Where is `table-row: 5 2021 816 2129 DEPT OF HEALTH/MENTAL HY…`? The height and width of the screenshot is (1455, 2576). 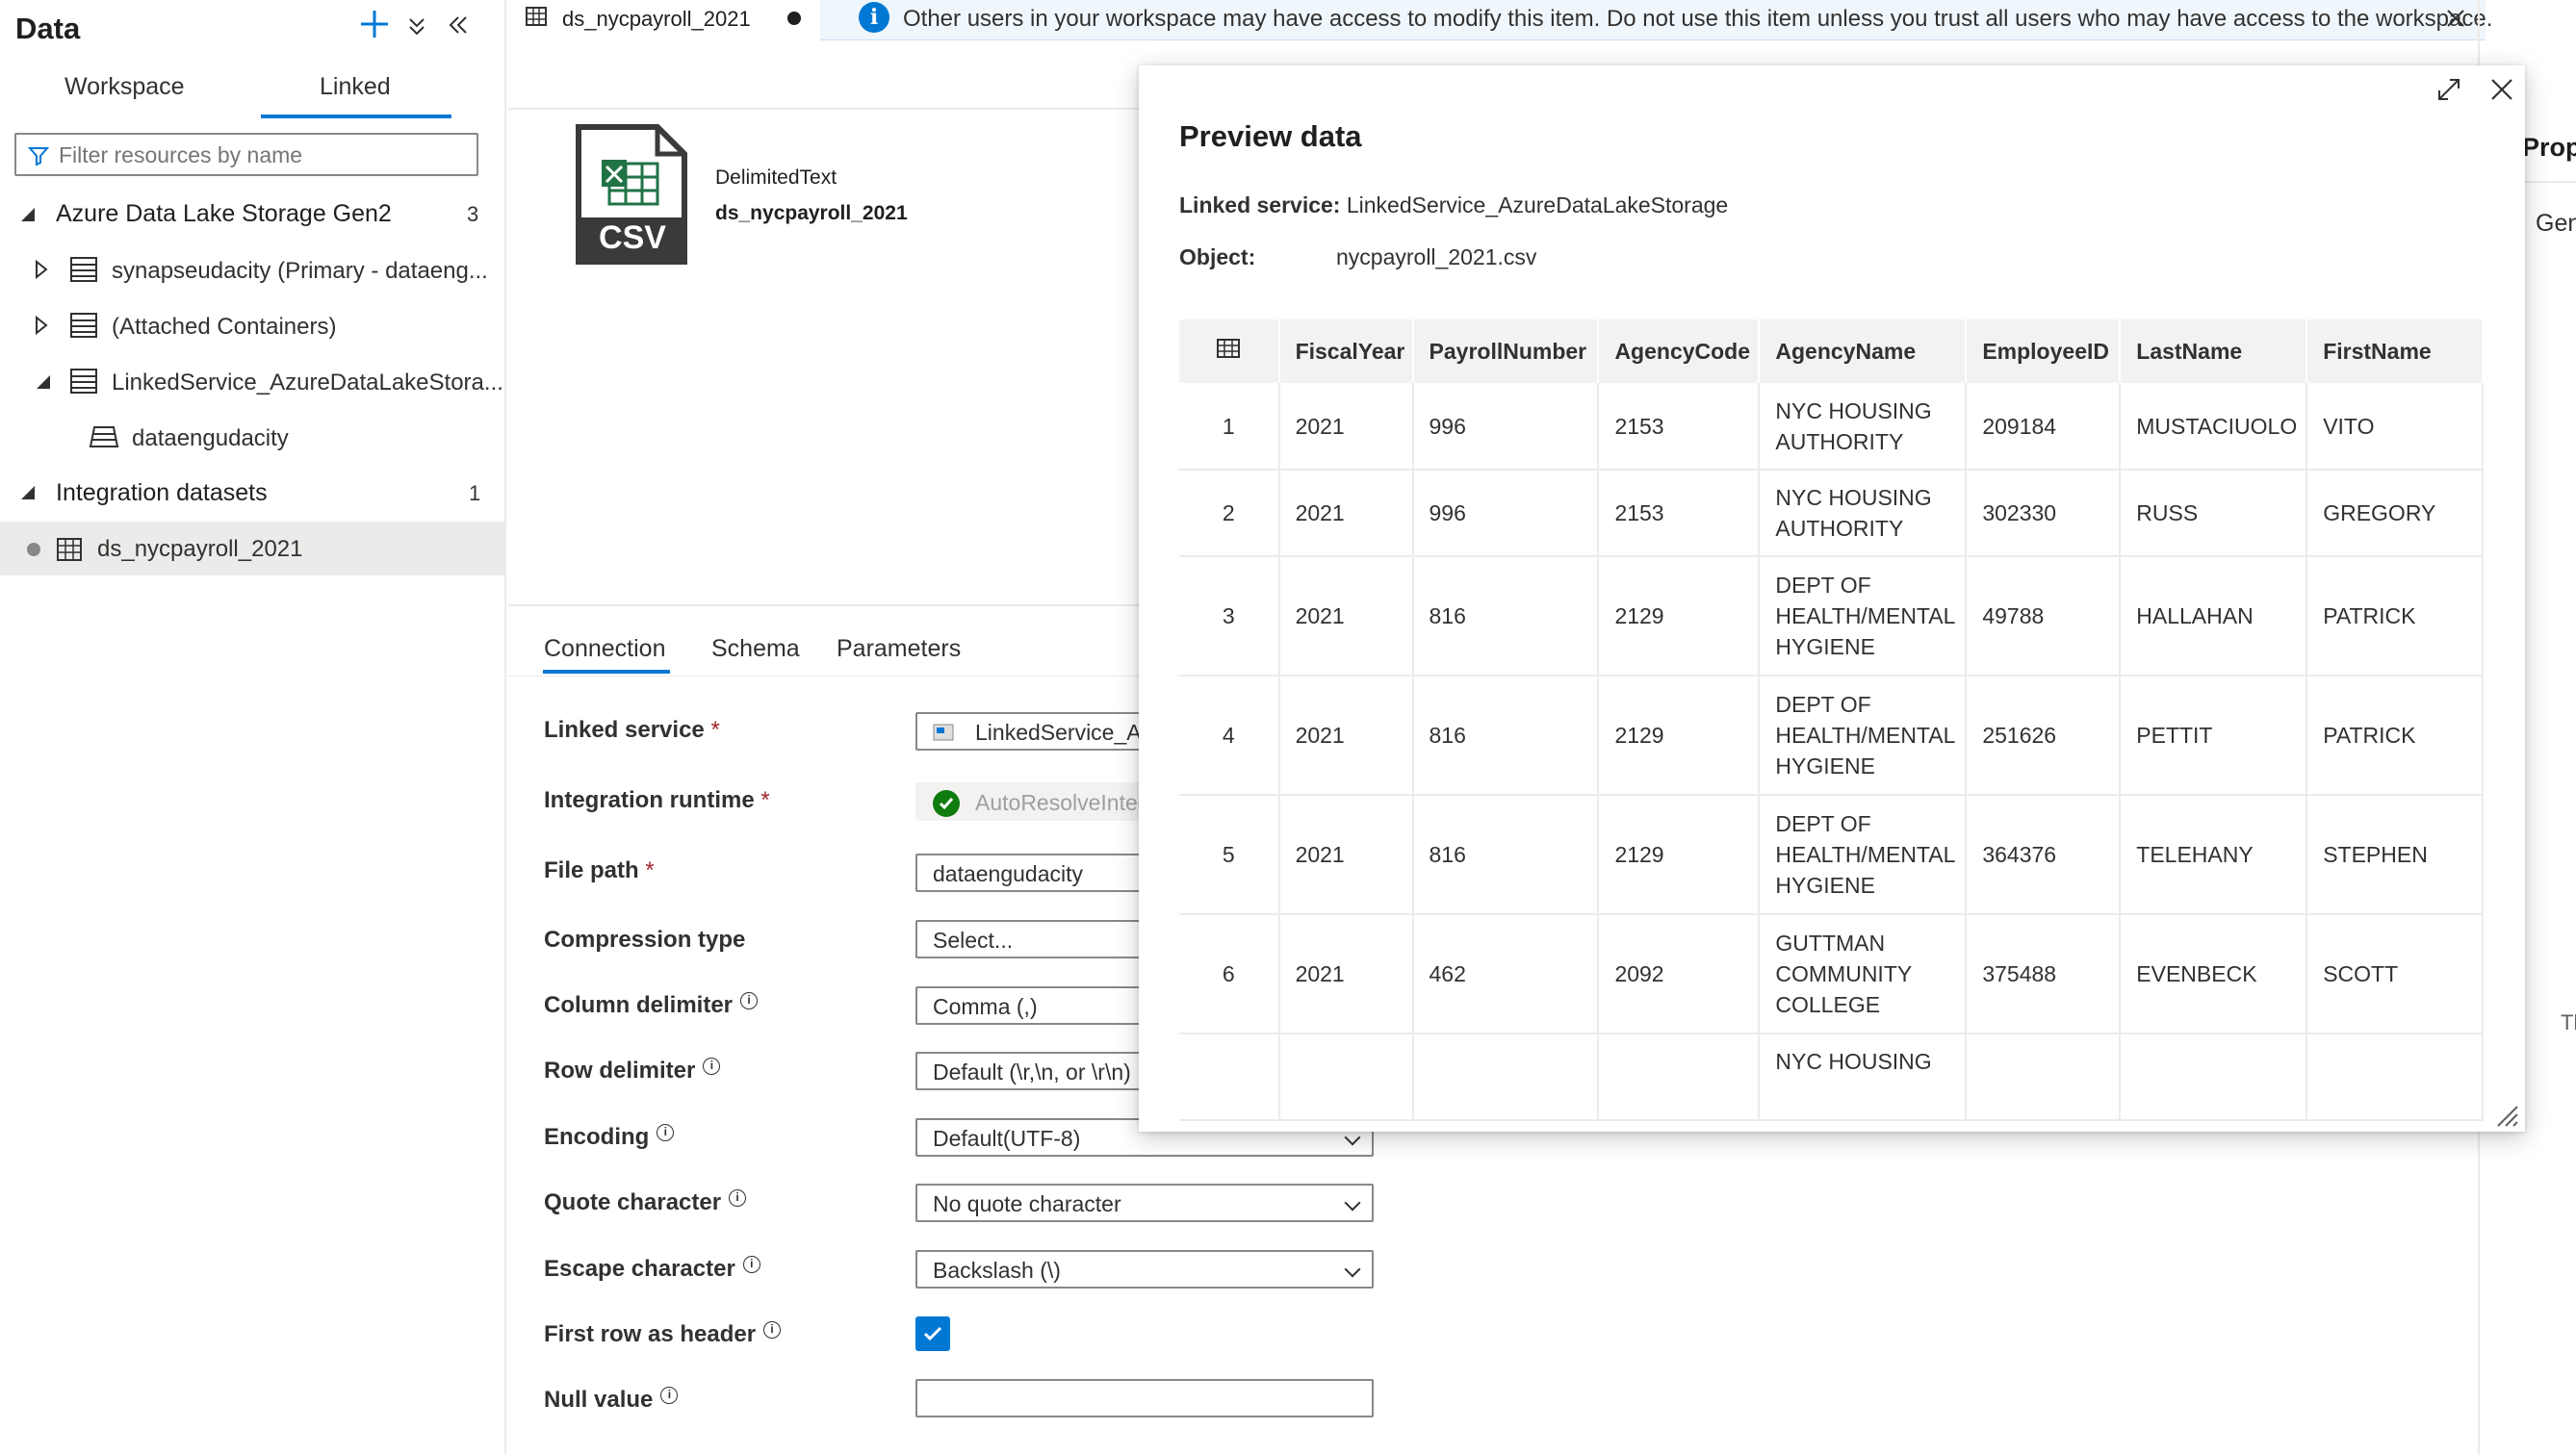 table-row: 5 2021 816 2129 DEPT OF HEALTH/MENTAL HY… is located at coordinates (1832, 855).